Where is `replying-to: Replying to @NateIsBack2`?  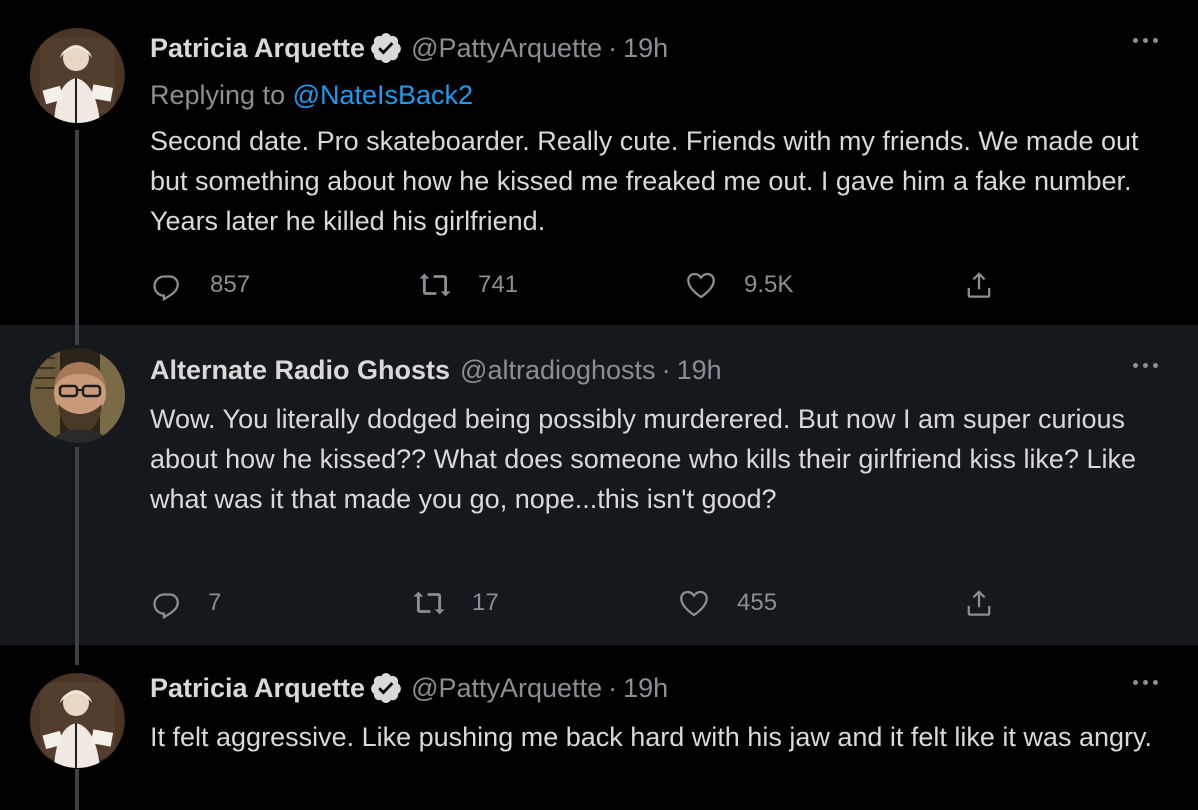
replying-to: Replying to @NateIsBack2 is located at coordinates (311, 95).